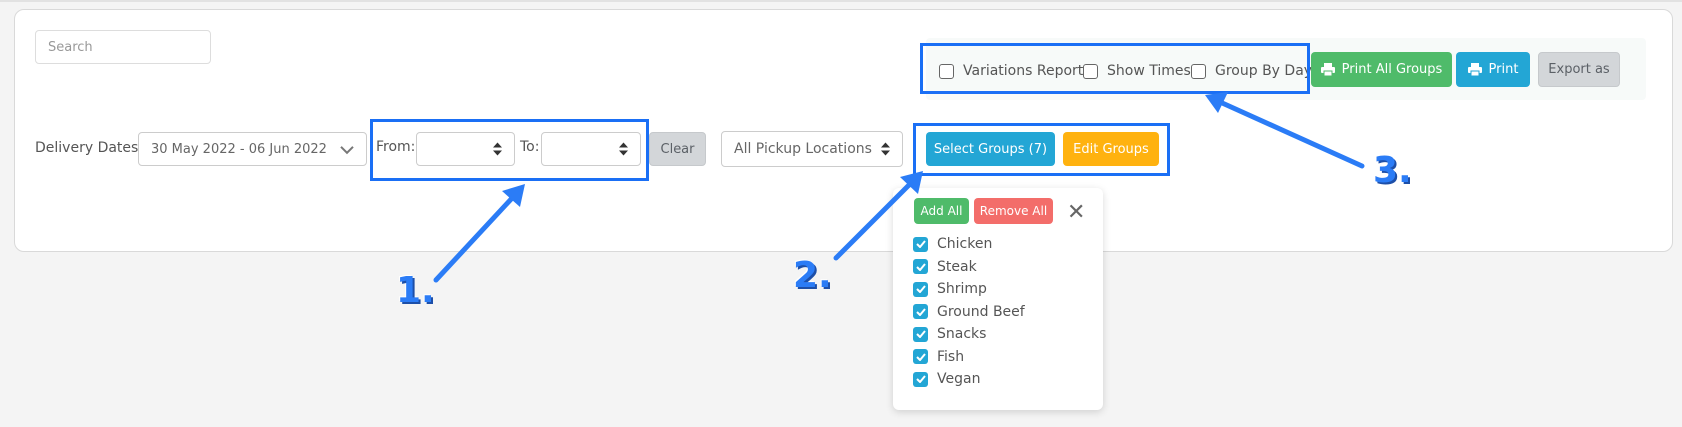 Image resolution: width=1682 pixels, height=427 pixels. What do you see at coordinates (1115, 68) in the screenshot?
I see `highlight-box-print-options` at bounding box center [1115, 68].